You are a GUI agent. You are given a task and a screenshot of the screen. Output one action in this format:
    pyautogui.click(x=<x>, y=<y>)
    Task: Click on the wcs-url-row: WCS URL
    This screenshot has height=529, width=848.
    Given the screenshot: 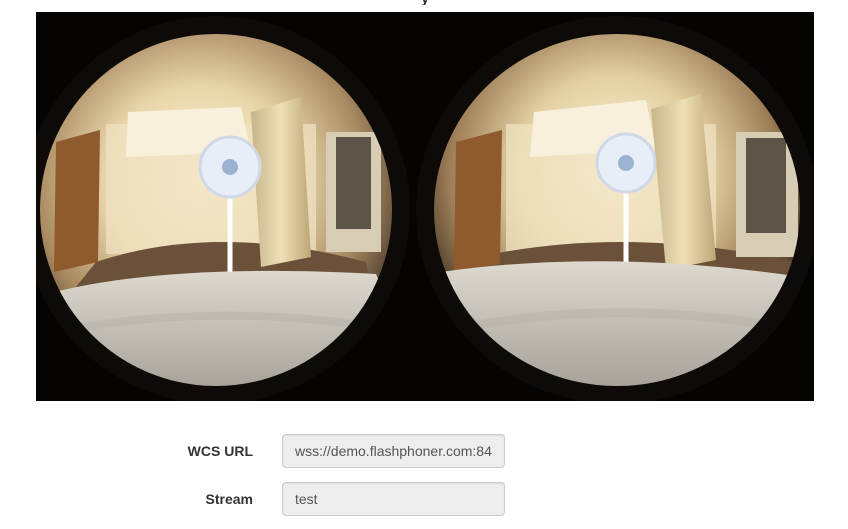 What is the action you would take?
    pyautogui.click(x=424, y=451)
    